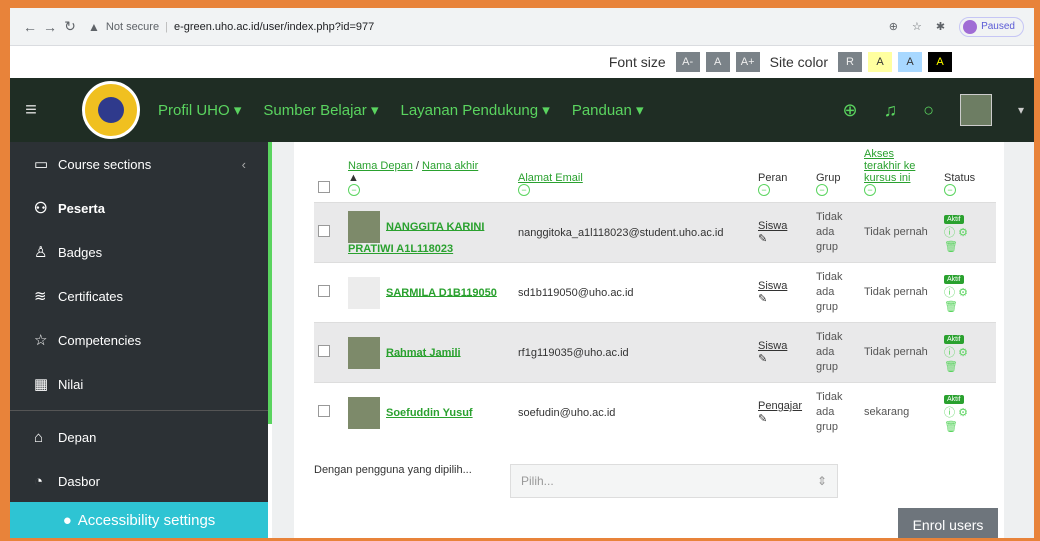  I want to click on role-link: Pengajar, so click(780, 406).